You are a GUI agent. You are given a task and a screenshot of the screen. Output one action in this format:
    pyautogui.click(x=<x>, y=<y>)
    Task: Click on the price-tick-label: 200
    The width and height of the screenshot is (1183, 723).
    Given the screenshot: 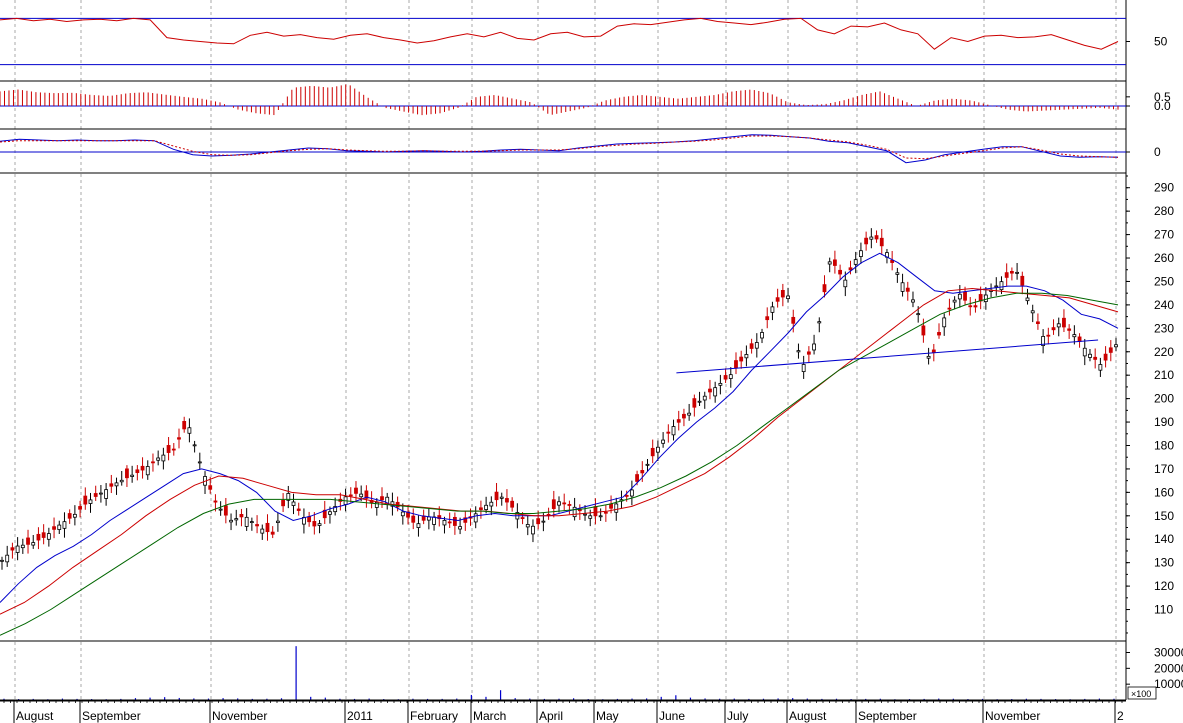 What is the action you would take?
    pyautogui.click(x=1164, y=399)
    